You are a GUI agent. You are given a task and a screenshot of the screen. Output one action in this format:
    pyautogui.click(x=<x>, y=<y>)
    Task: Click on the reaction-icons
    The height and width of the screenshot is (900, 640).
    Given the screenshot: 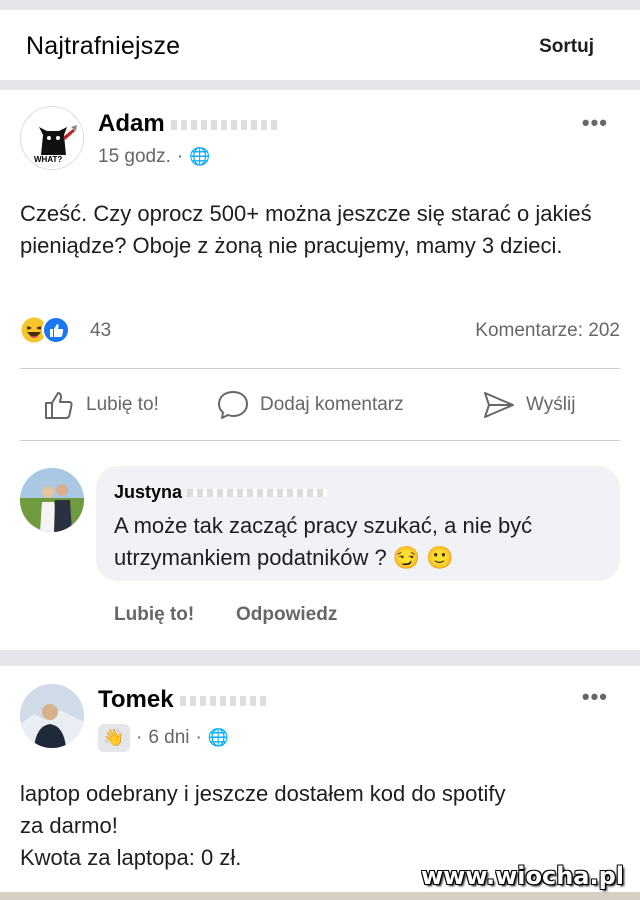 What is the action you would take?
    pyautogui.click(x=45, y=330)
    